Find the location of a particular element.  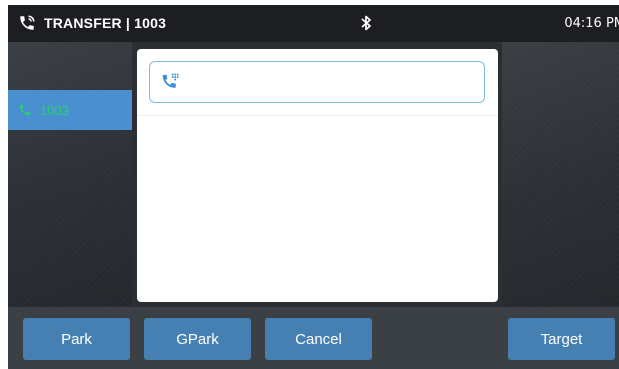

phone-transfer-icon is located at coordinates (27, 22).